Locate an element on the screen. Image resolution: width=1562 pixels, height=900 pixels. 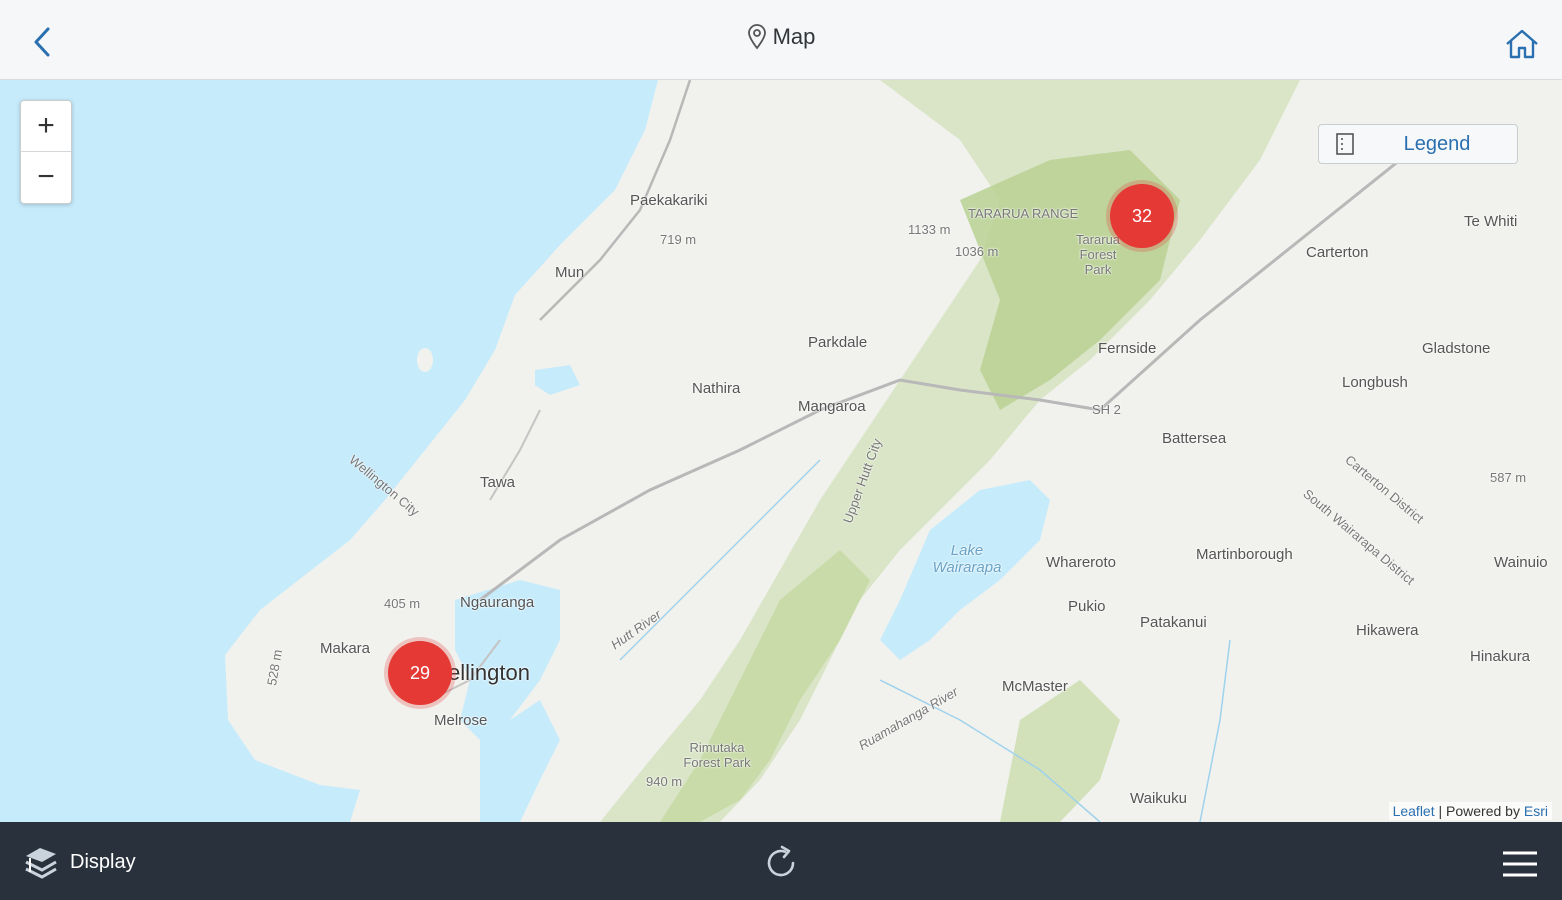
place-label: Hikawera is located at coordinates (1387, 630).